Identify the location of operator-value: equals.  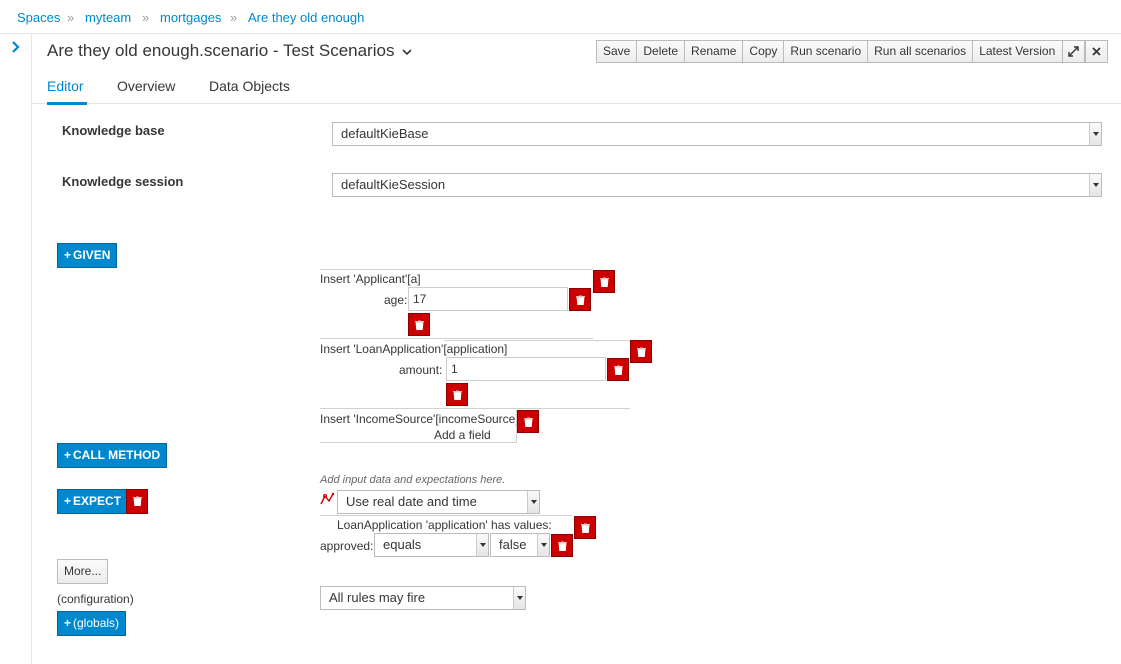
(402, 544).